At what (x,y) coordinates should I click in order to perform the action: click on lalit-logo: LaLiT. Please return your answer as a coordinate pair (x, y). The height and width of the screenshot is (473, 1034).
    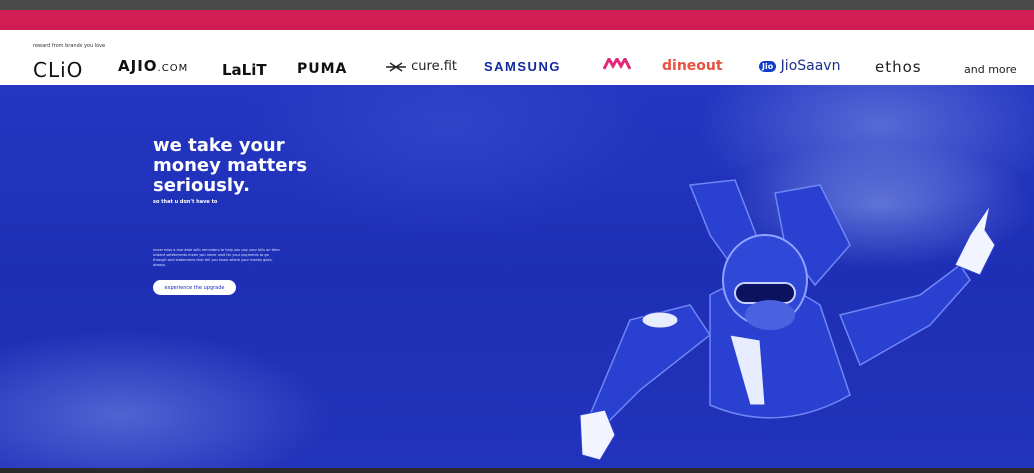
    Looking at the image, I should click on (244, 70).